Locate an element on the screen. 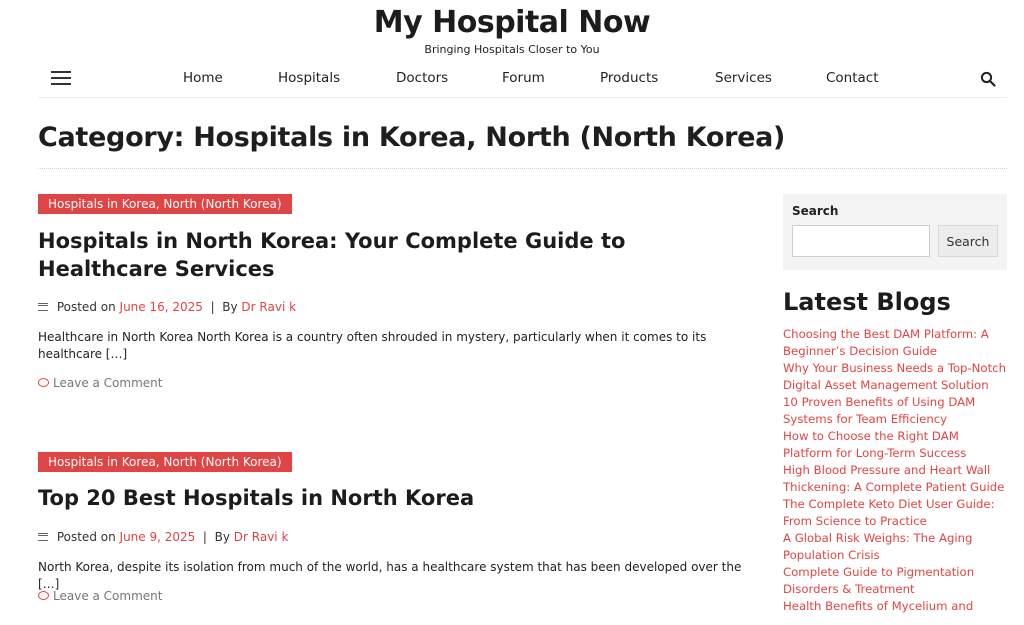  nav-item-products: Products is located at coordinates (629, 78).